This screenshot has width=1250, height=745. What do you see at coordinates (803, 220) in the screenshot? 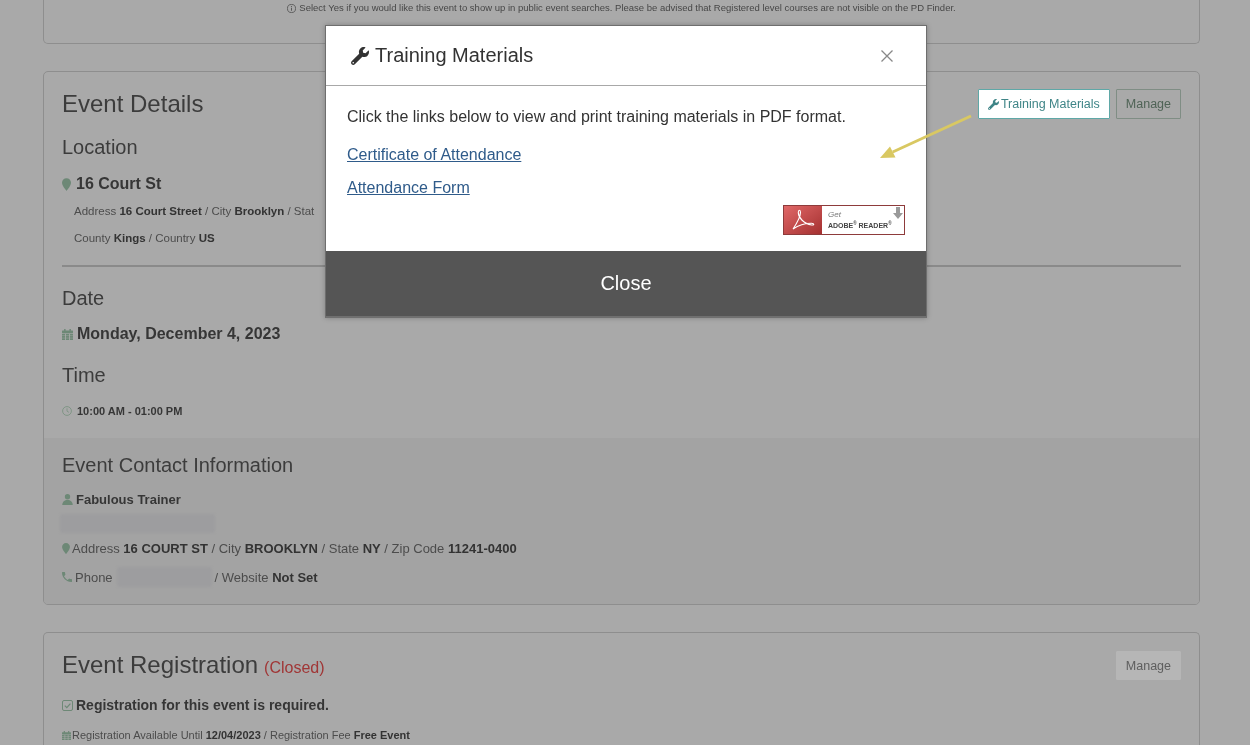
I see `pdf-logo-icon` at bounding box center [803, 220].